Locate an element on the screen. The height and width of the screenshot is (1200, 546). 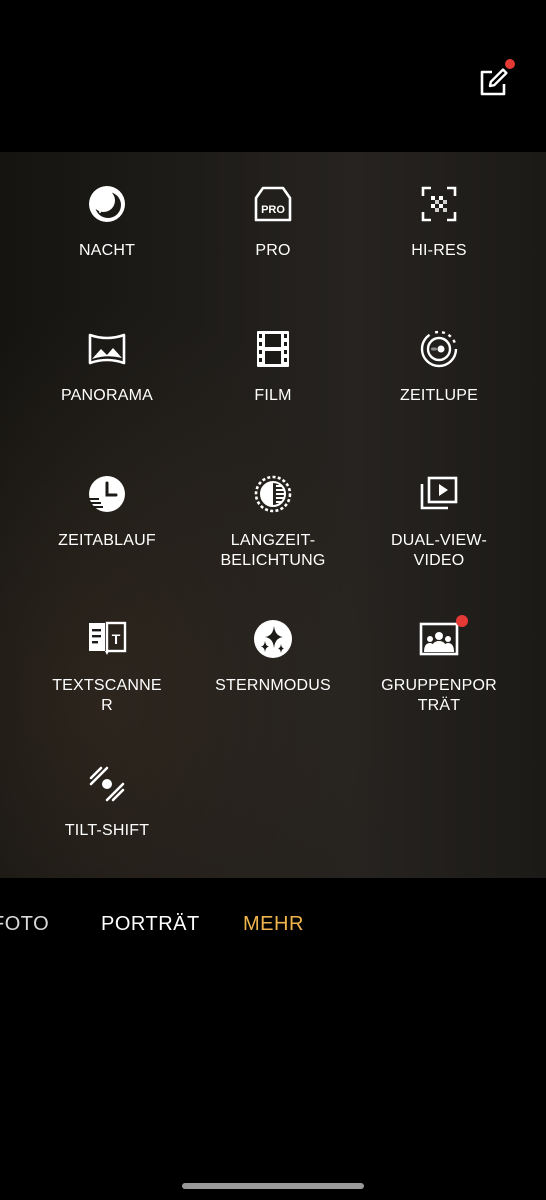
svg-text: T is located at coordinates (116, 639).